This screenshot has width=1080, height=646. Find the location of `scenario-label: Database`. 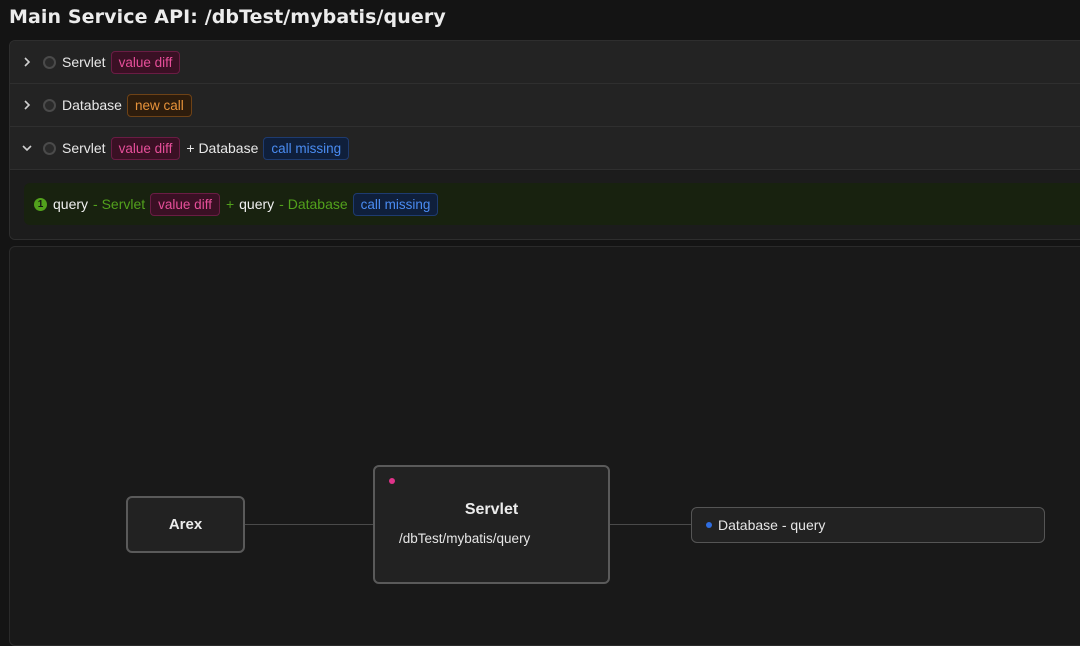

scenario-label: Database is located at coordinates (92, 105).